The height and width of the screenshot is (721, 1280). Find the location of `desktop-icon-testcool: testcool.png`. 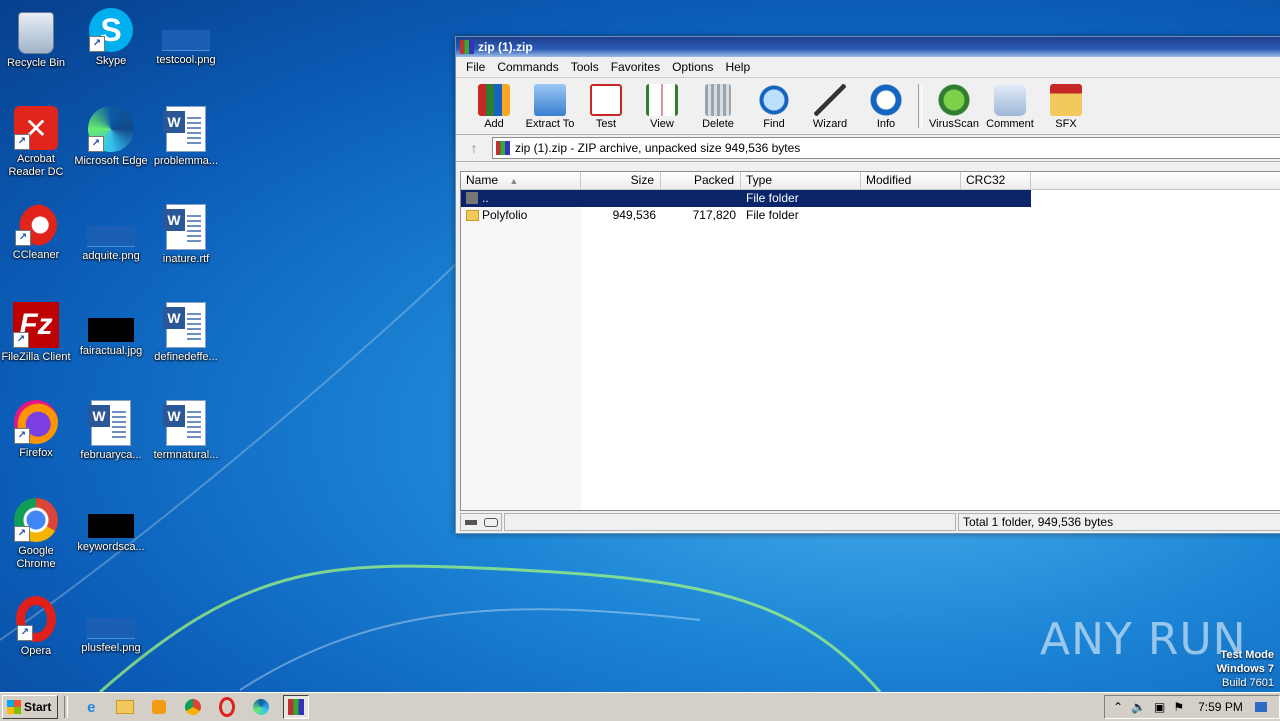

desktop-icon-testcool: testcool.png is located at coordinates (186, 35).